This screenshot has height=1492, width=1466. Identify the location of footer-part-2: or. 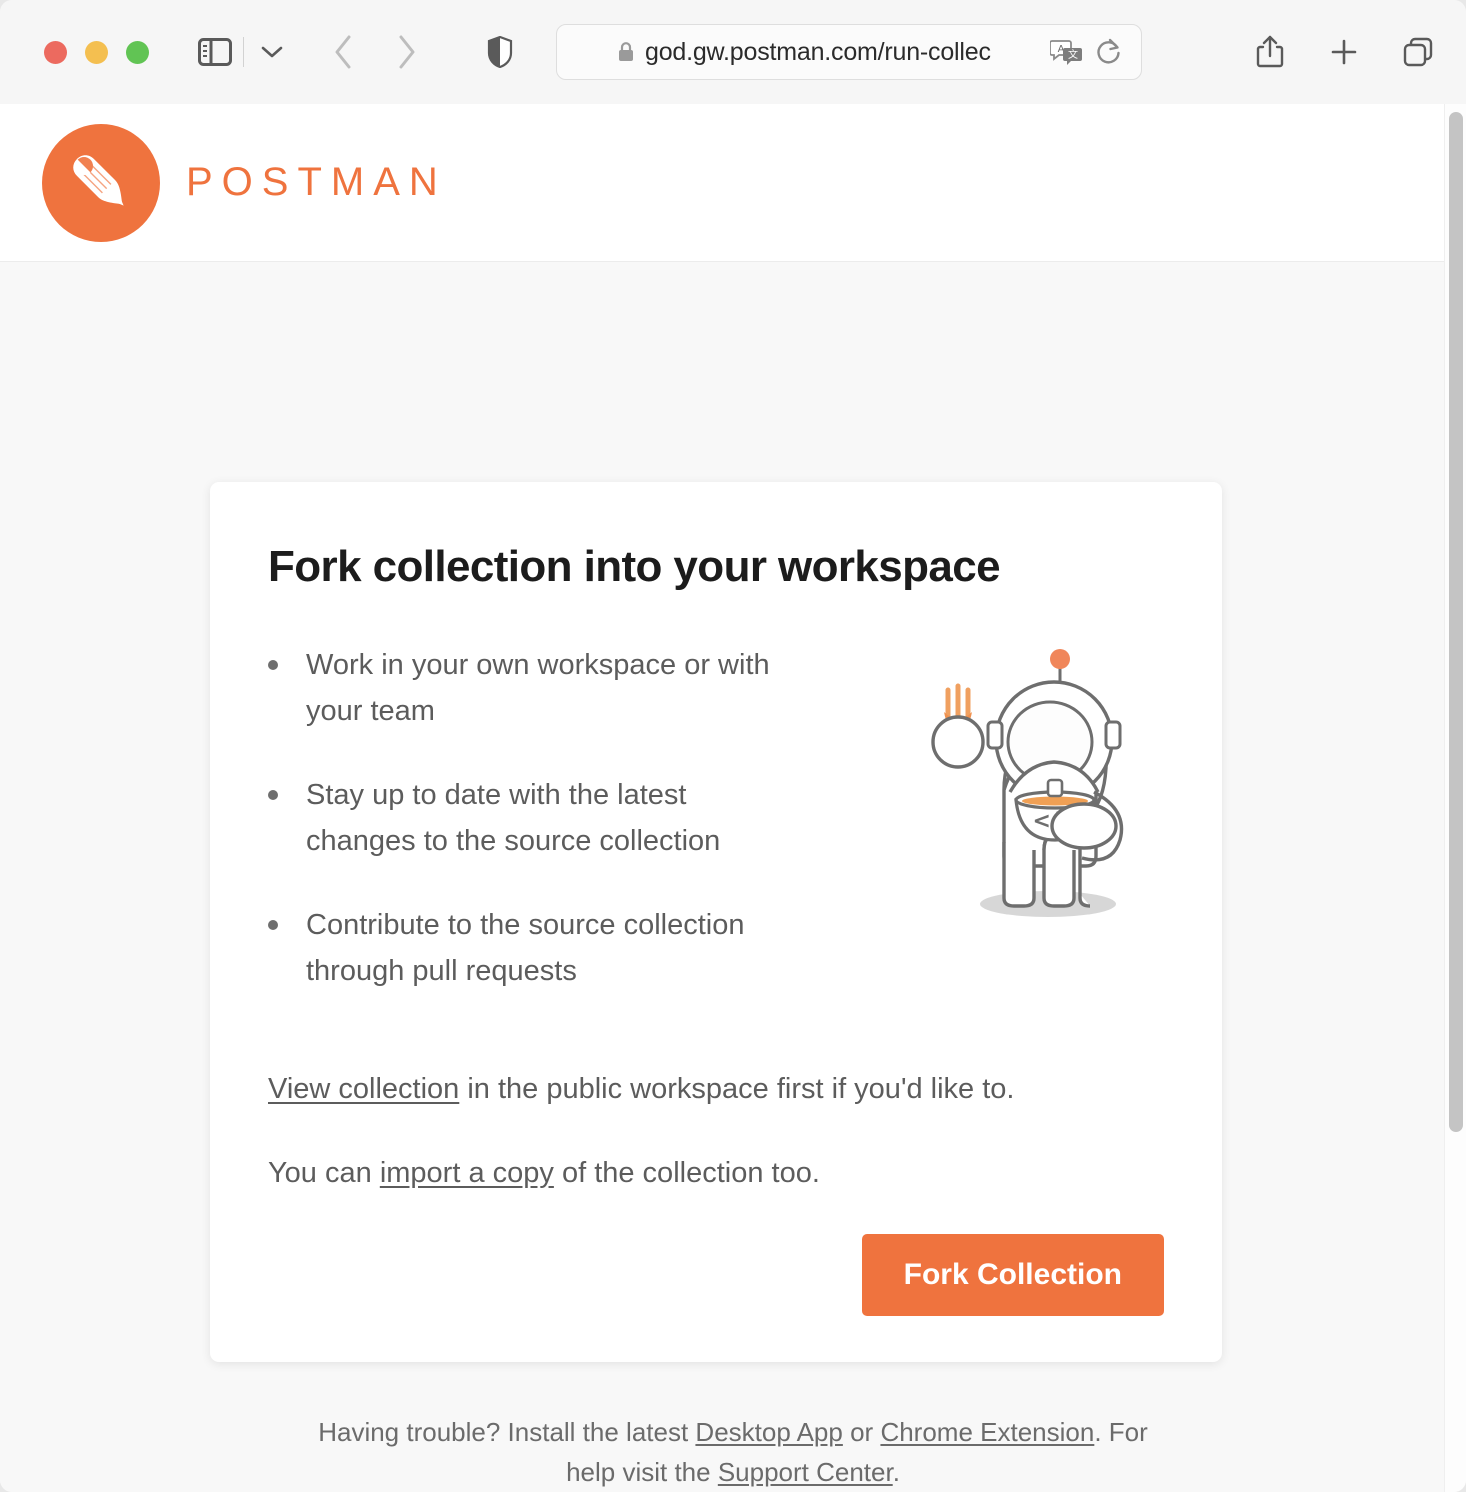
(861, 1432).